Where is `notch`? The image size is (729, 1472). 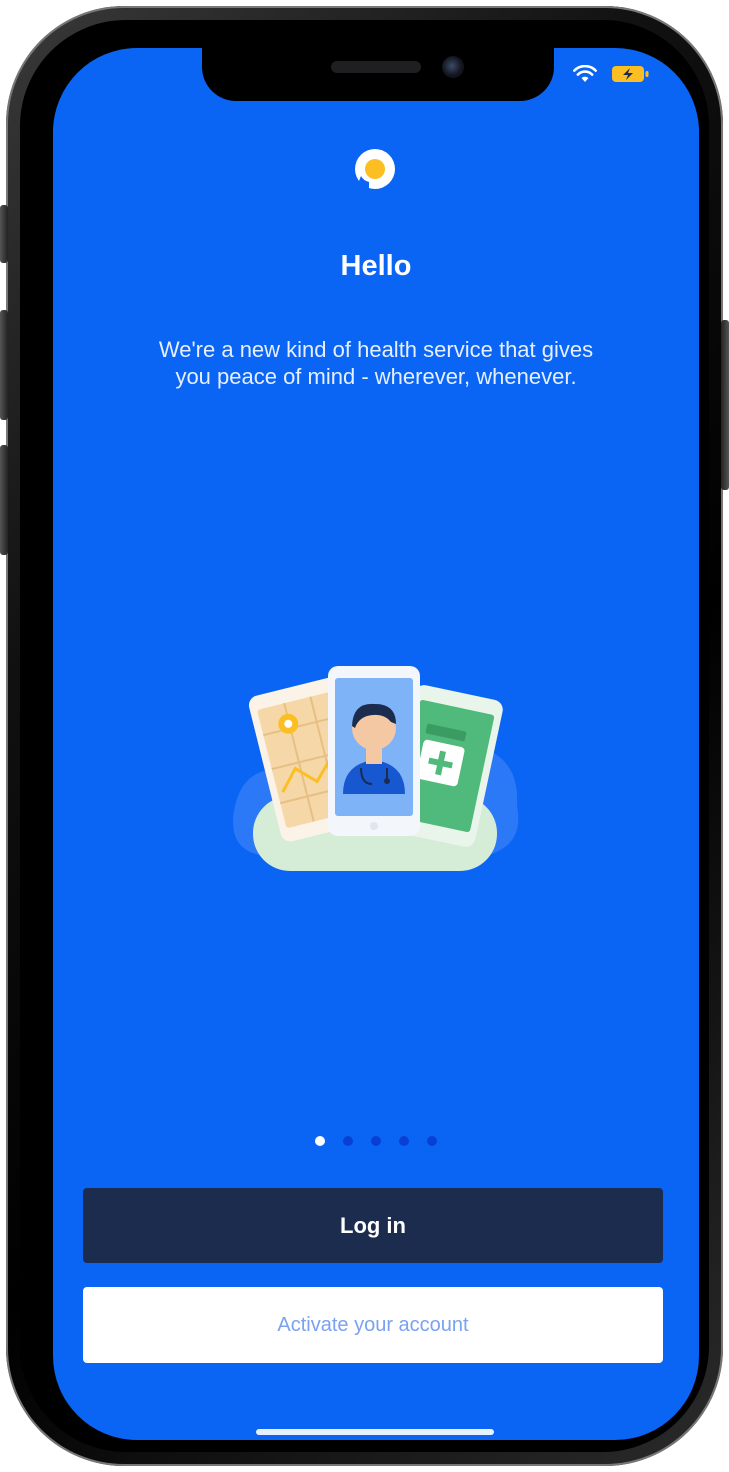 notch is located at coordinates (378, 74).